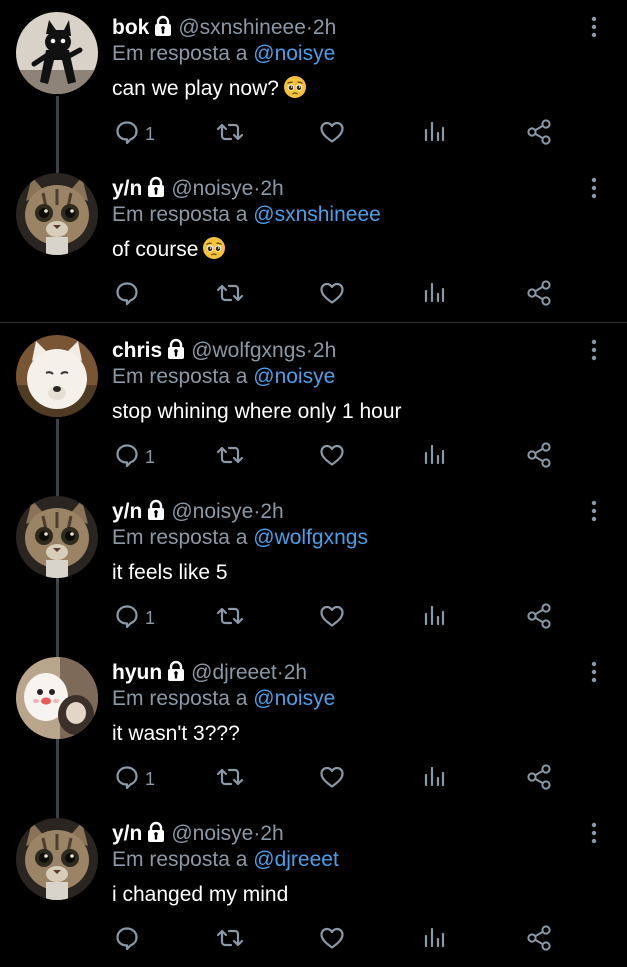 The height and width of the screenshot is (967, 627). What do you see at coordinates (310, 537) in the screenshot?
I see `reply-mention-link: @wolfgxngs` at bounding box center [310, 537].